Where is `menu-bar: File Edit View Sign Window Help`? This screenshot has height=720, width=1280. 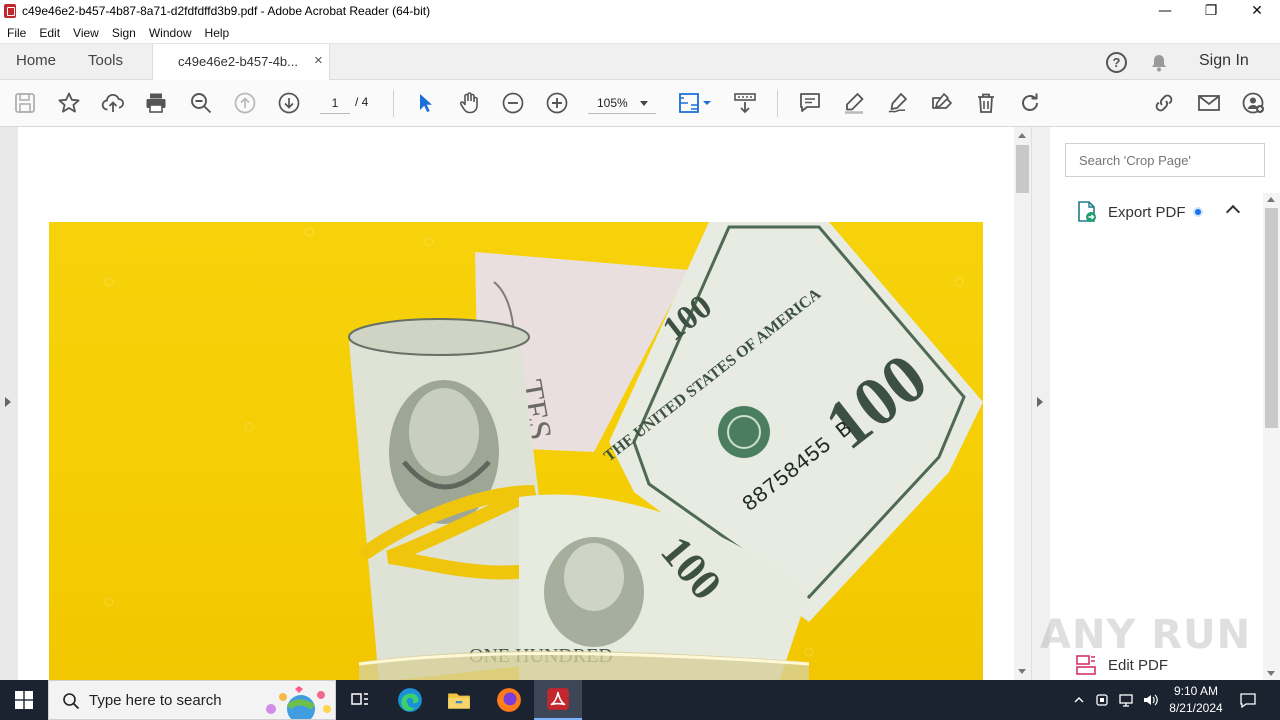 menu-bar: File Edit View Sign Window Help is located at coordinates (640, 32).